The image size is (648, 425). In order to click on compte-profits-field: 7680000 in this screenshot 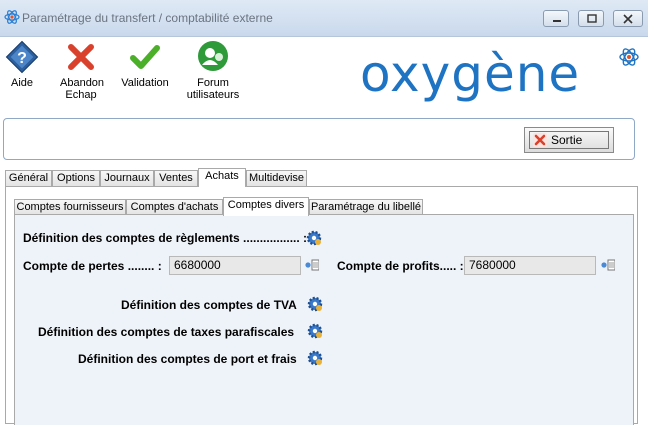, I will do `click(530, 265)`.